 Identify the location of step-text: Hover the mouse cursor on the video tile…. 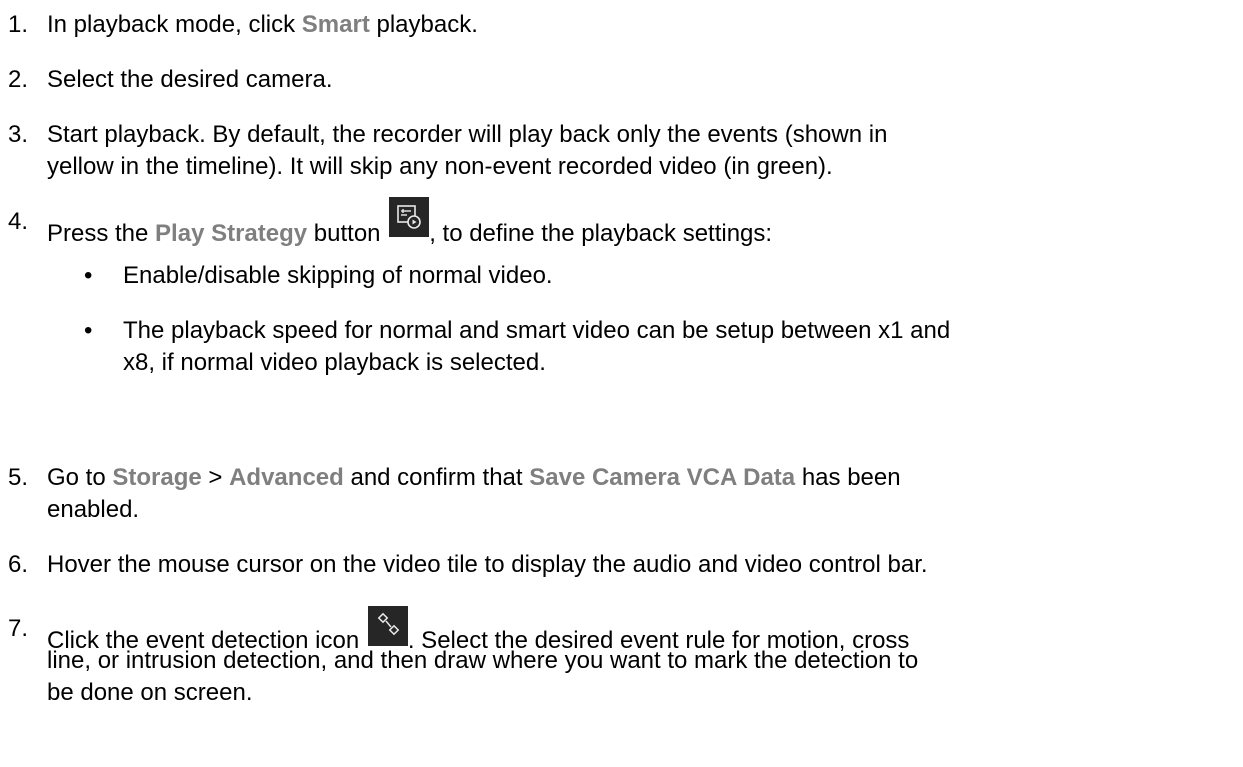
(487, 564).